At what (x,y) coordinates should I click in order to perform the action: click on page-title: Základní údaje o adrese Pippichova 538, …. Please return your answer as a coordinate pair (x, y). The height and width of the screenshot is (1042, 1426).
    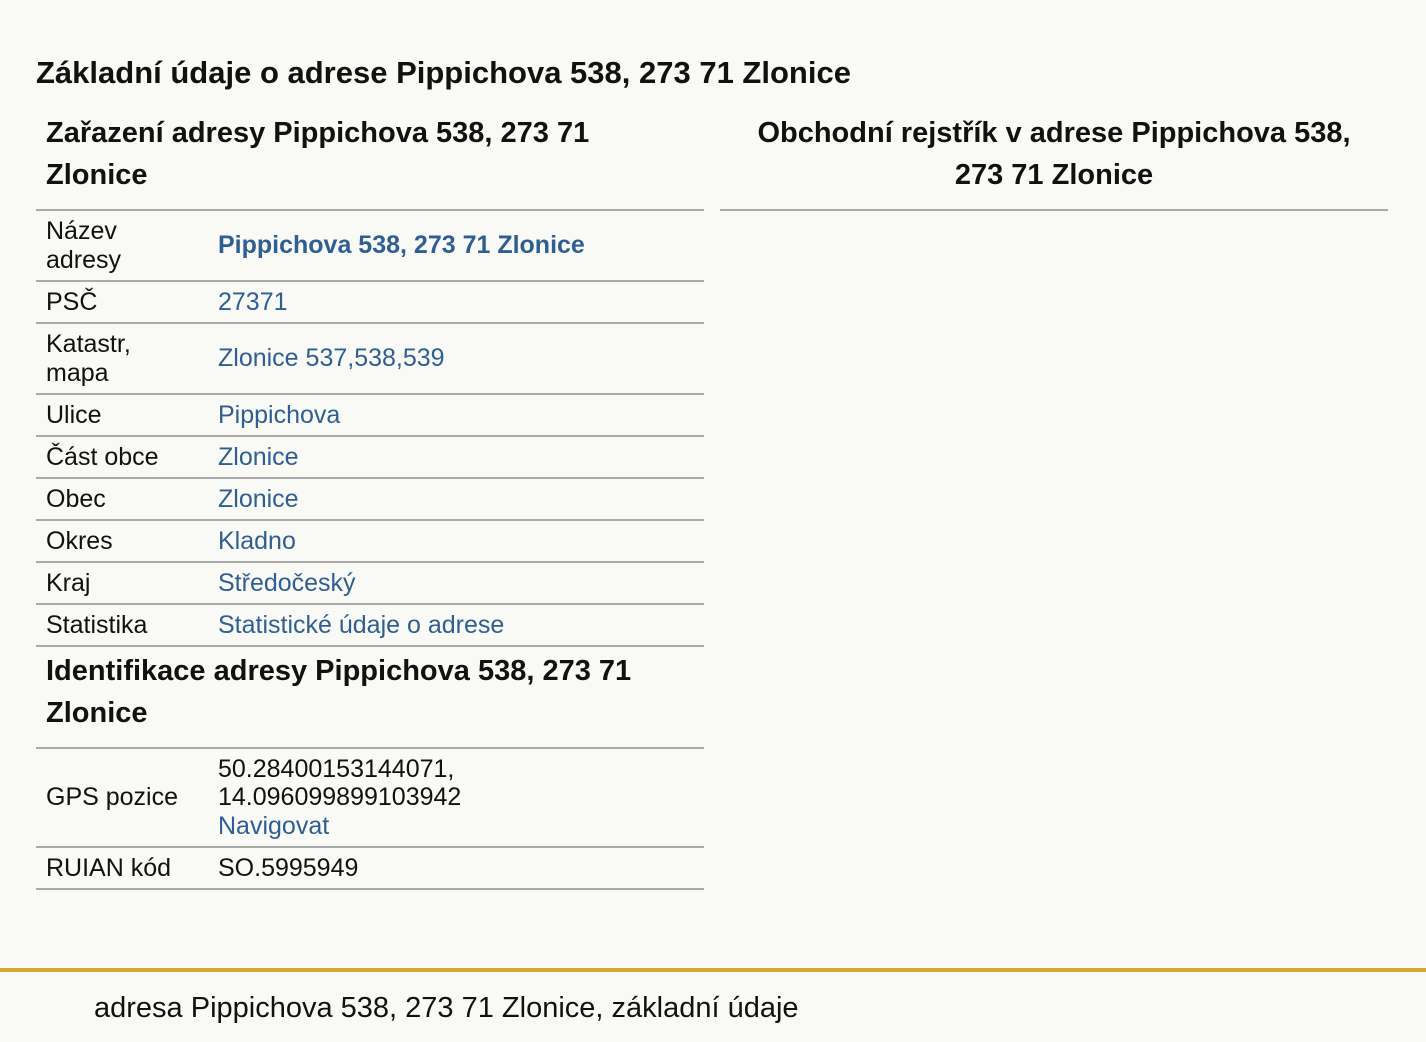
    Looking at the image, I should click on (443, 72).